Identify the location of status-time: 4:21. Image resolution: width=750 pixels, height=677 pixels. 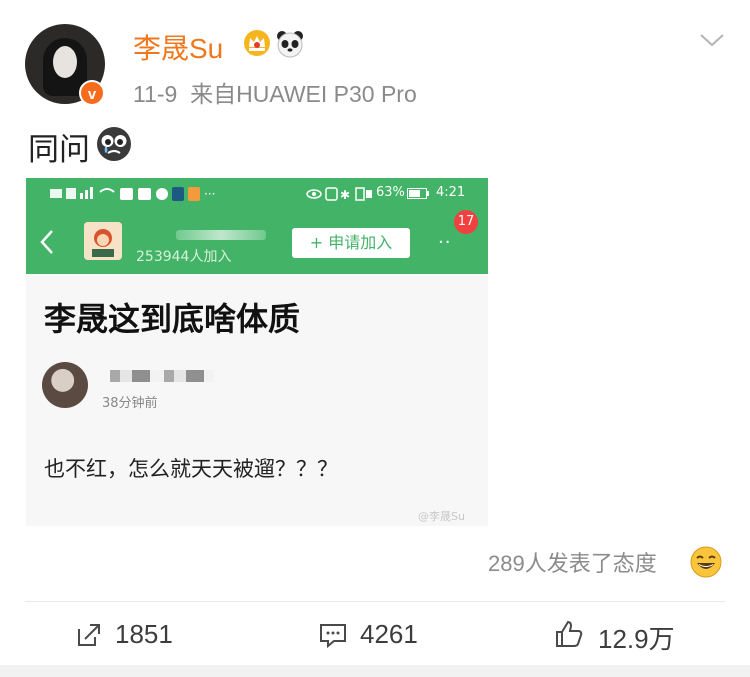
(451, 192).